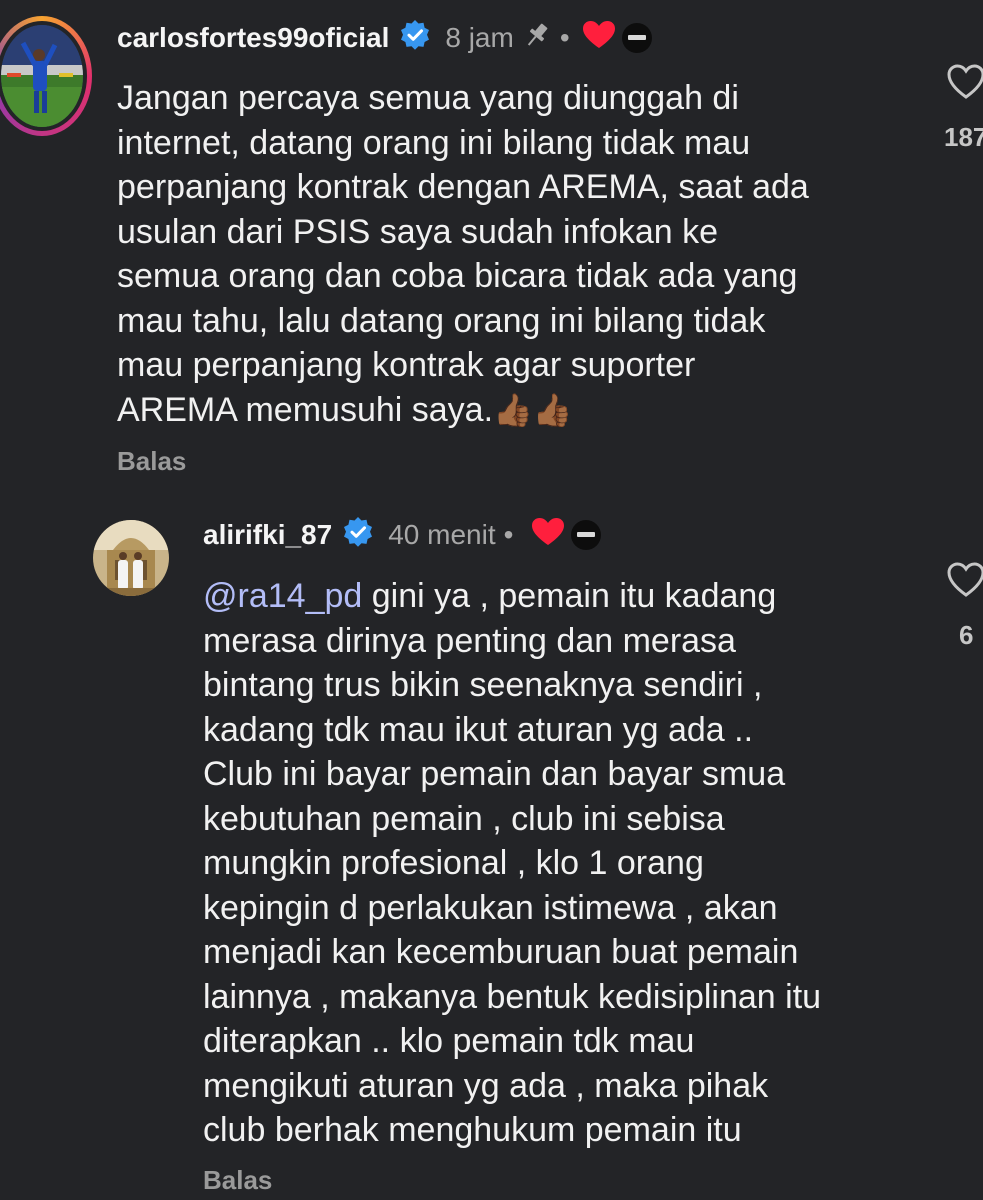  Describe the element at coordinates (267, 535) in the screenshot. I see `username: alirifki_87` at that location.